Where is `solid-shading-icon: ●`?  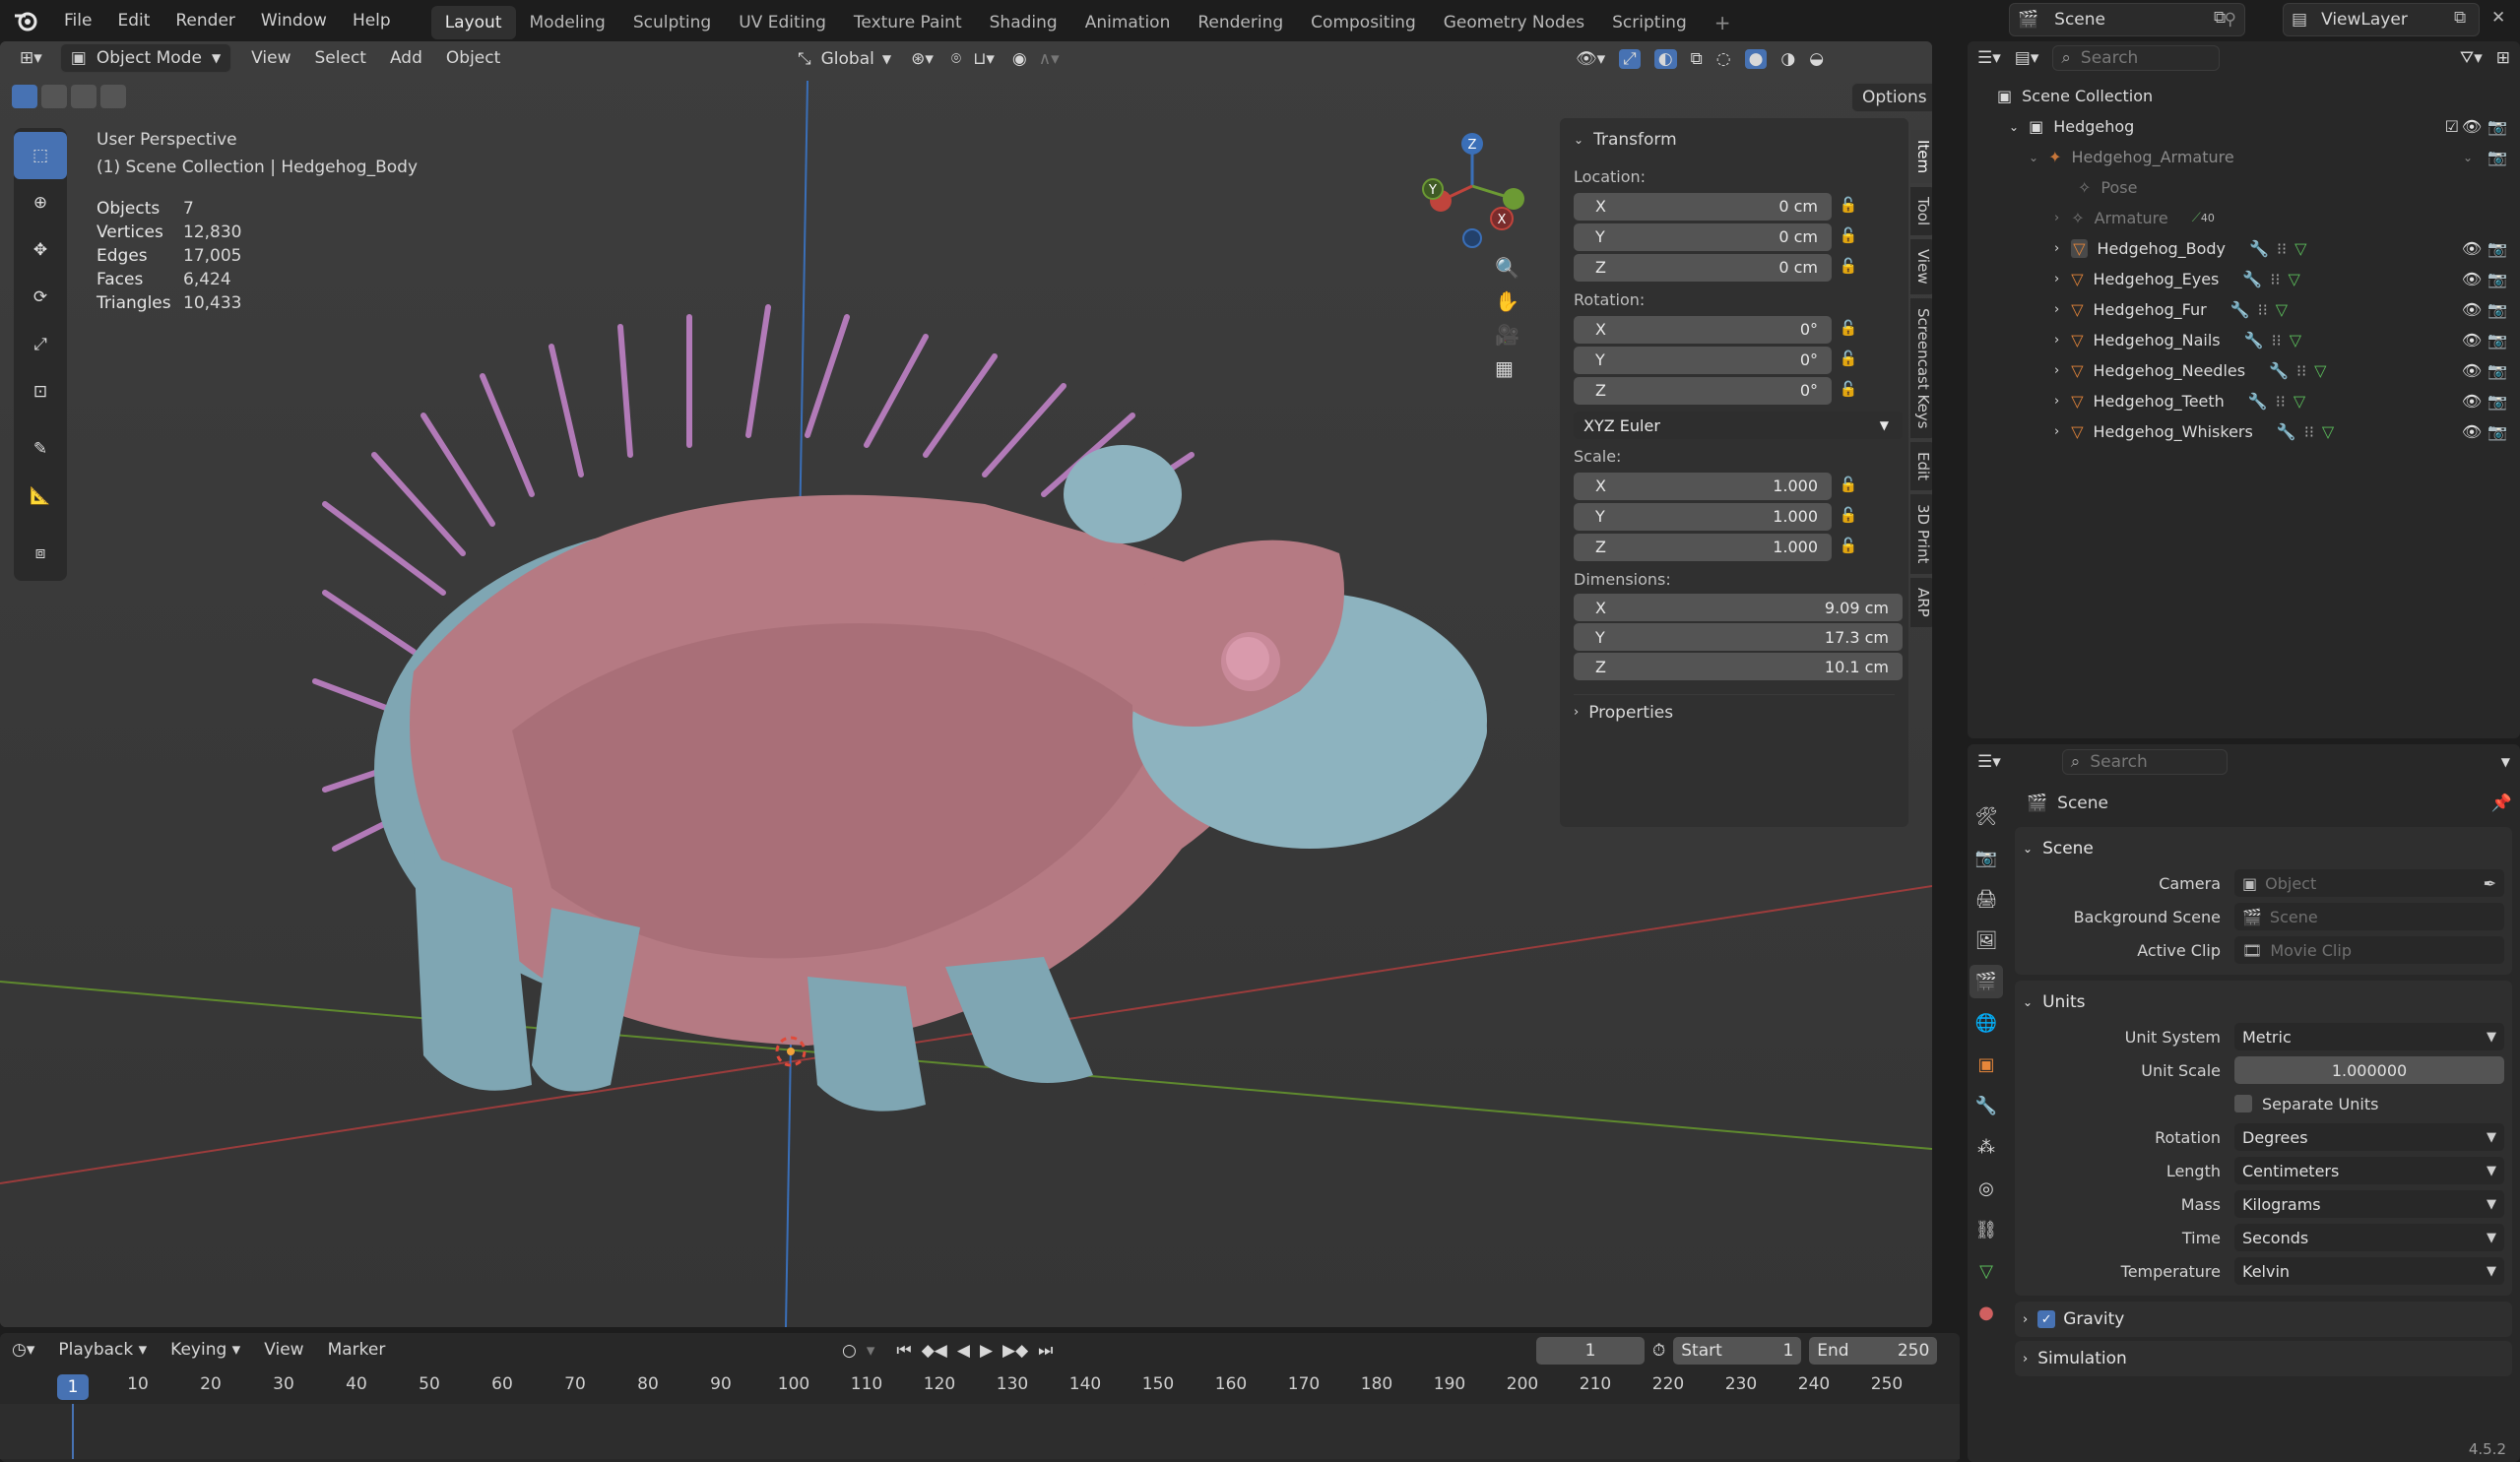 solid-shading-icon: ● is located at coordinates (1756, 59).